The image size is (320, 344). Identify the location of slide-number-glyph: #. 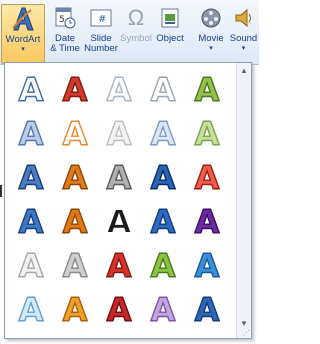
(102, 19).